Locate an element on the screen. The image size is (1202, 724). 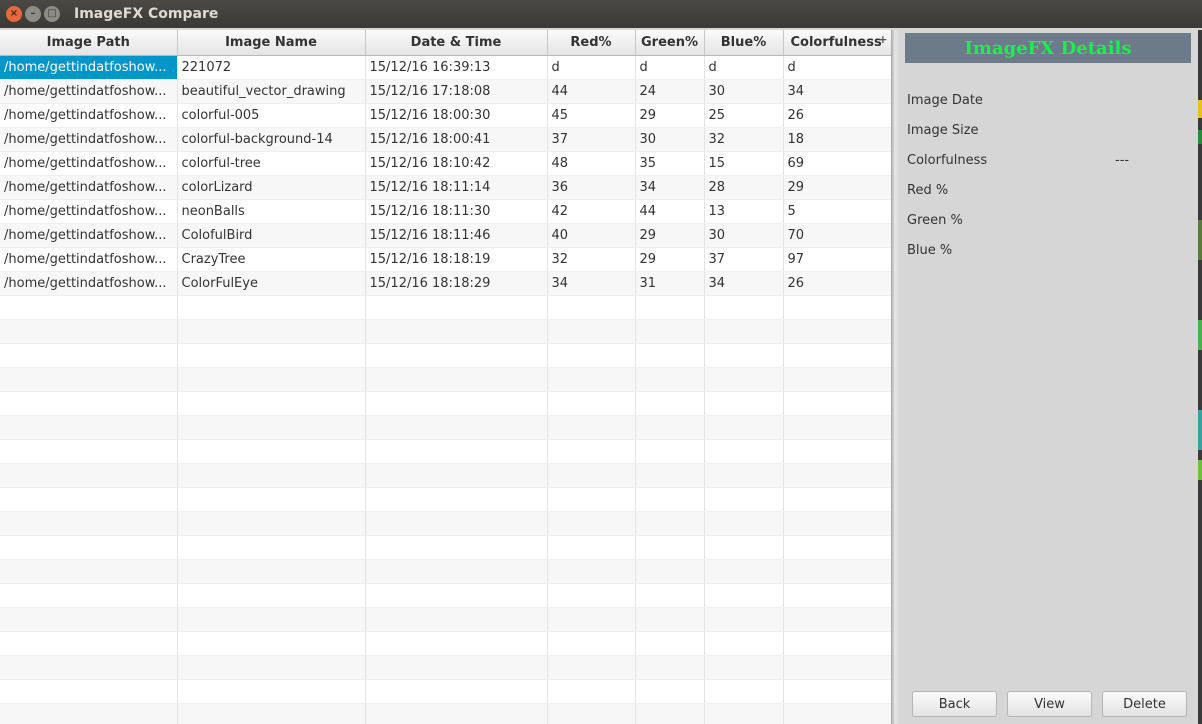
minimize-window-button: – is located at coordinates (33, 14).